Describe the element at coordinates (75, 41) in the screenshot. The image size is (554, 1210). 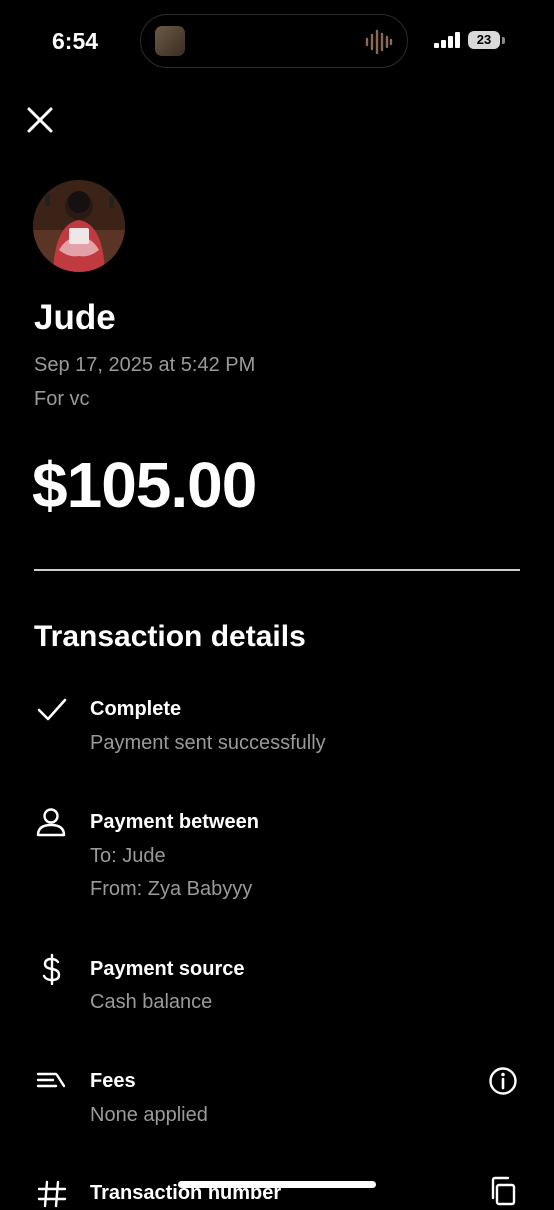
I see `status-time: 6:54` at that location.